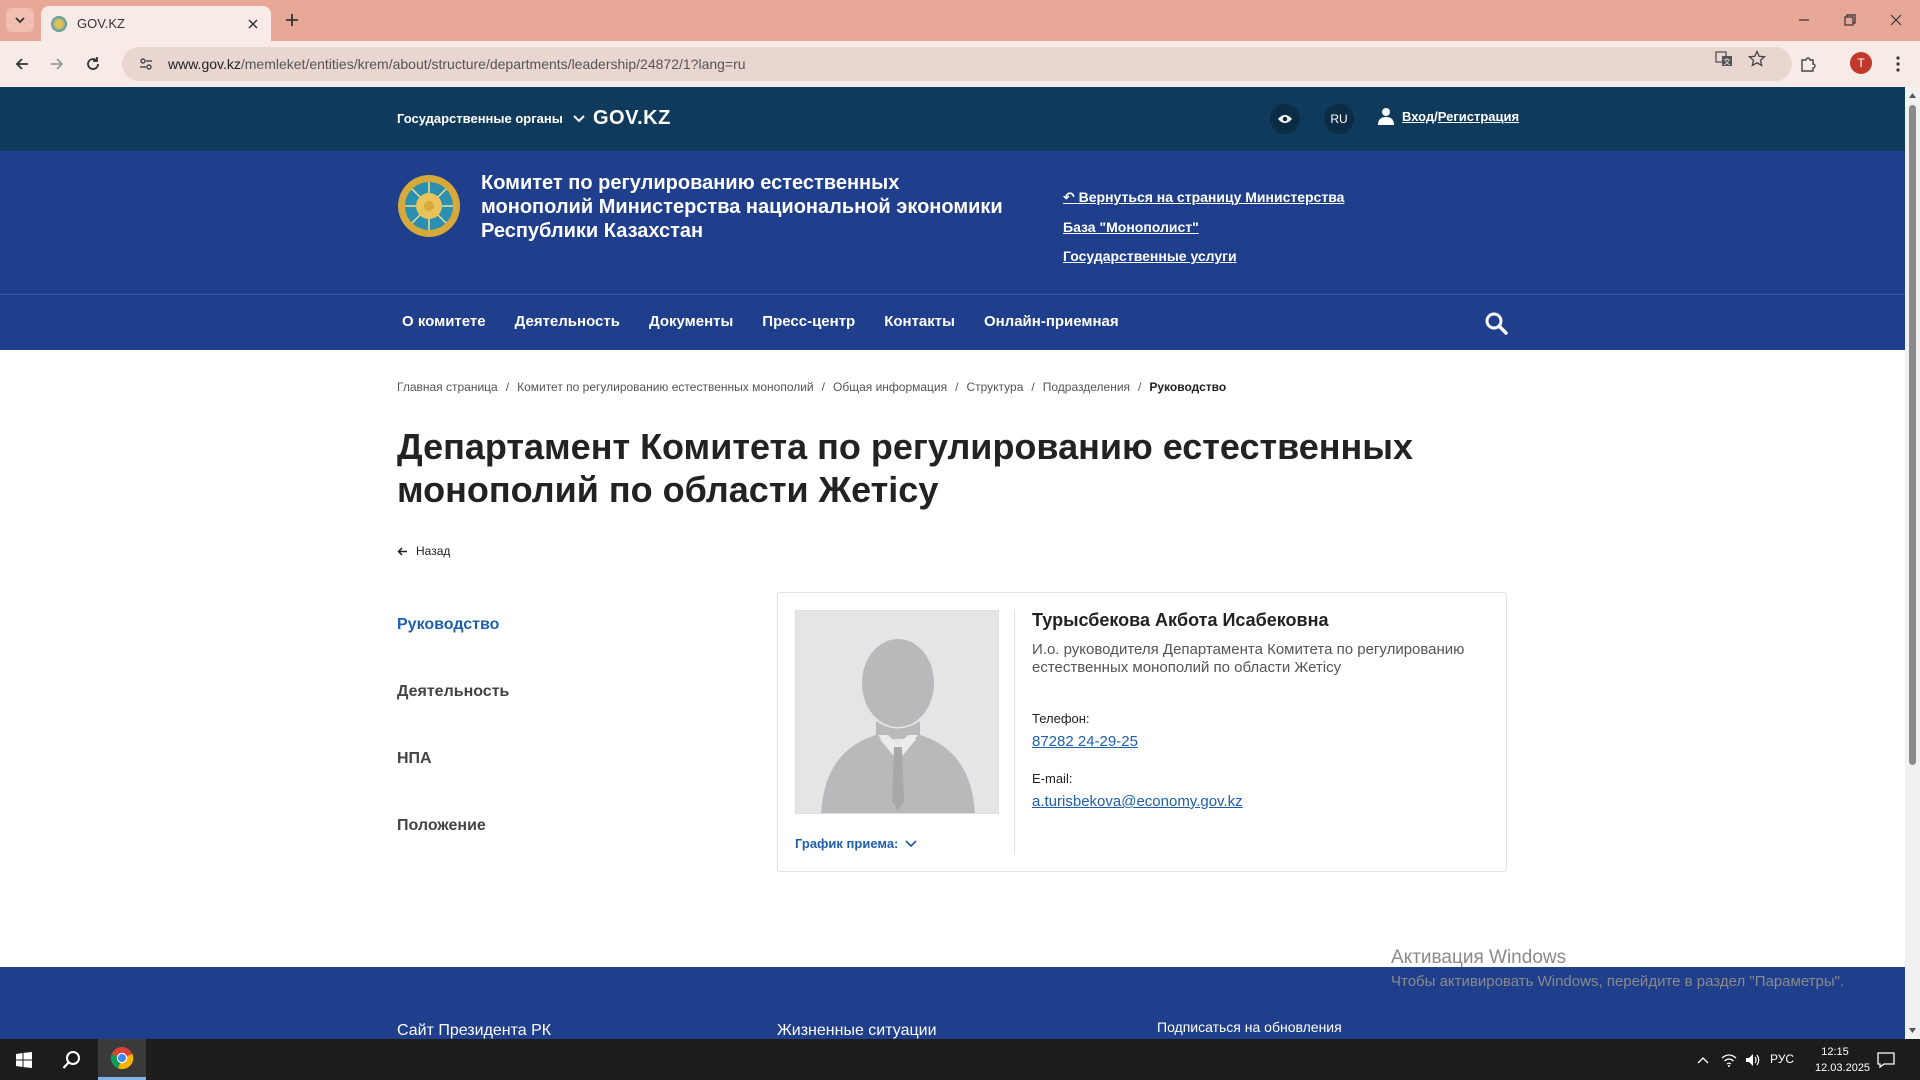 This screenshot has height=1080, width=1920. Describe the element at coordinates (1757, 59) in the screenshot. I see `bookmark-button` at that location.